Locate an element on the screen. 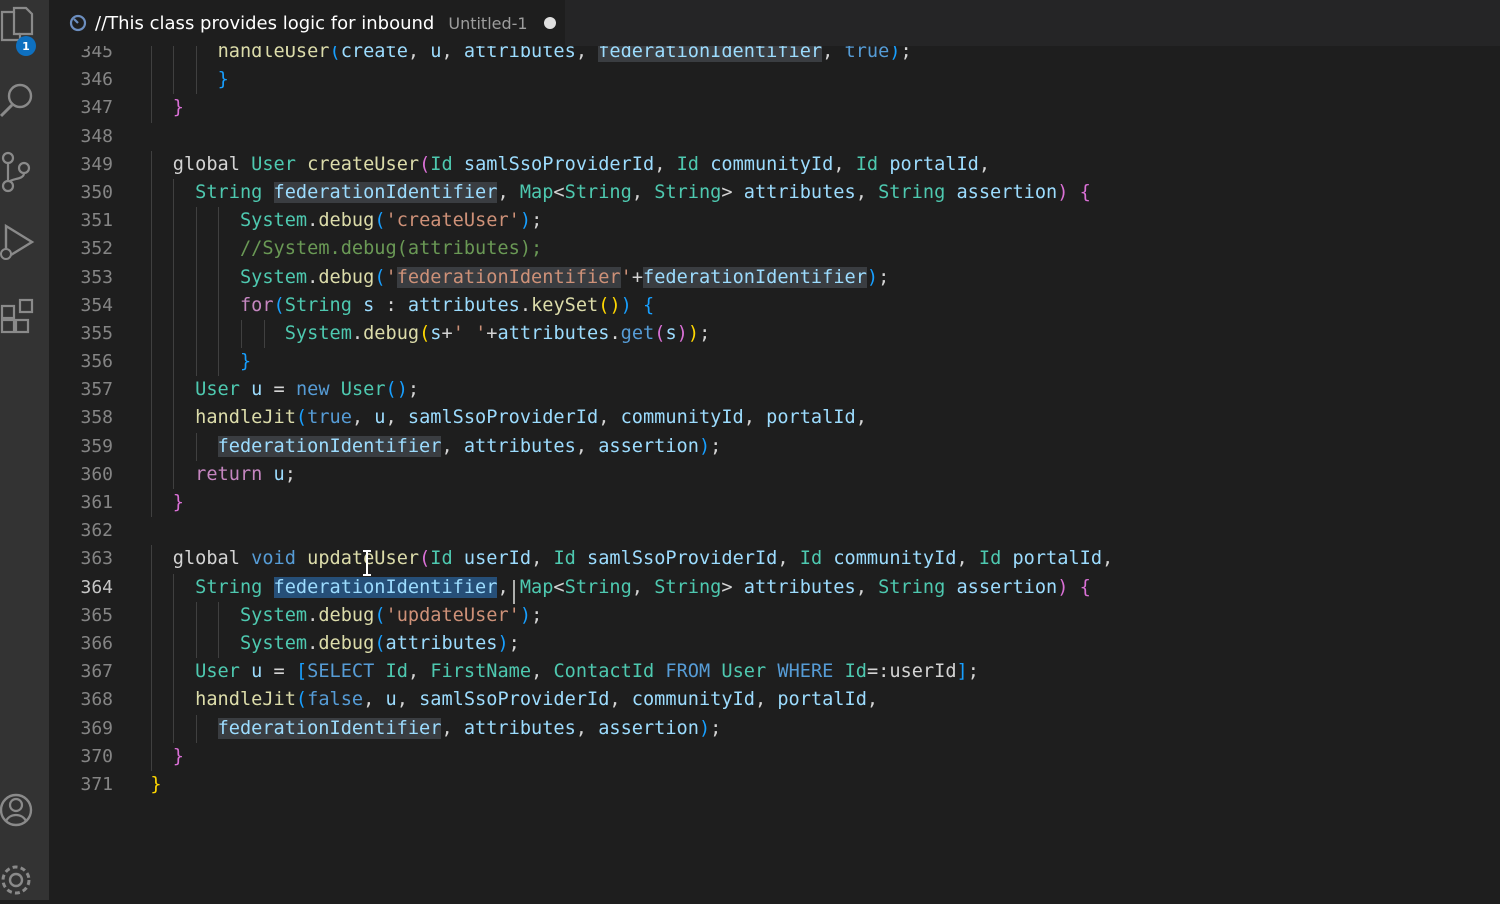  code-line: 371 } is located at coordinates (774, 785).